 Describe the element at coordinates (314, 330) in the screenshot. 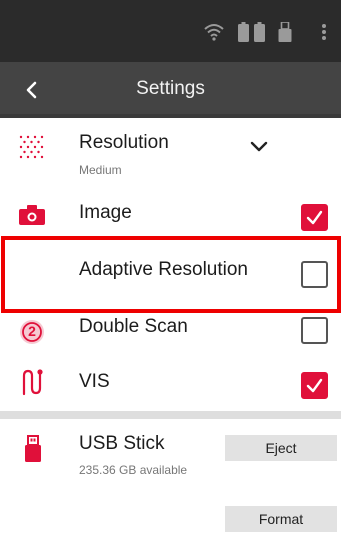

I see `double-scan-checkbox` at that location.